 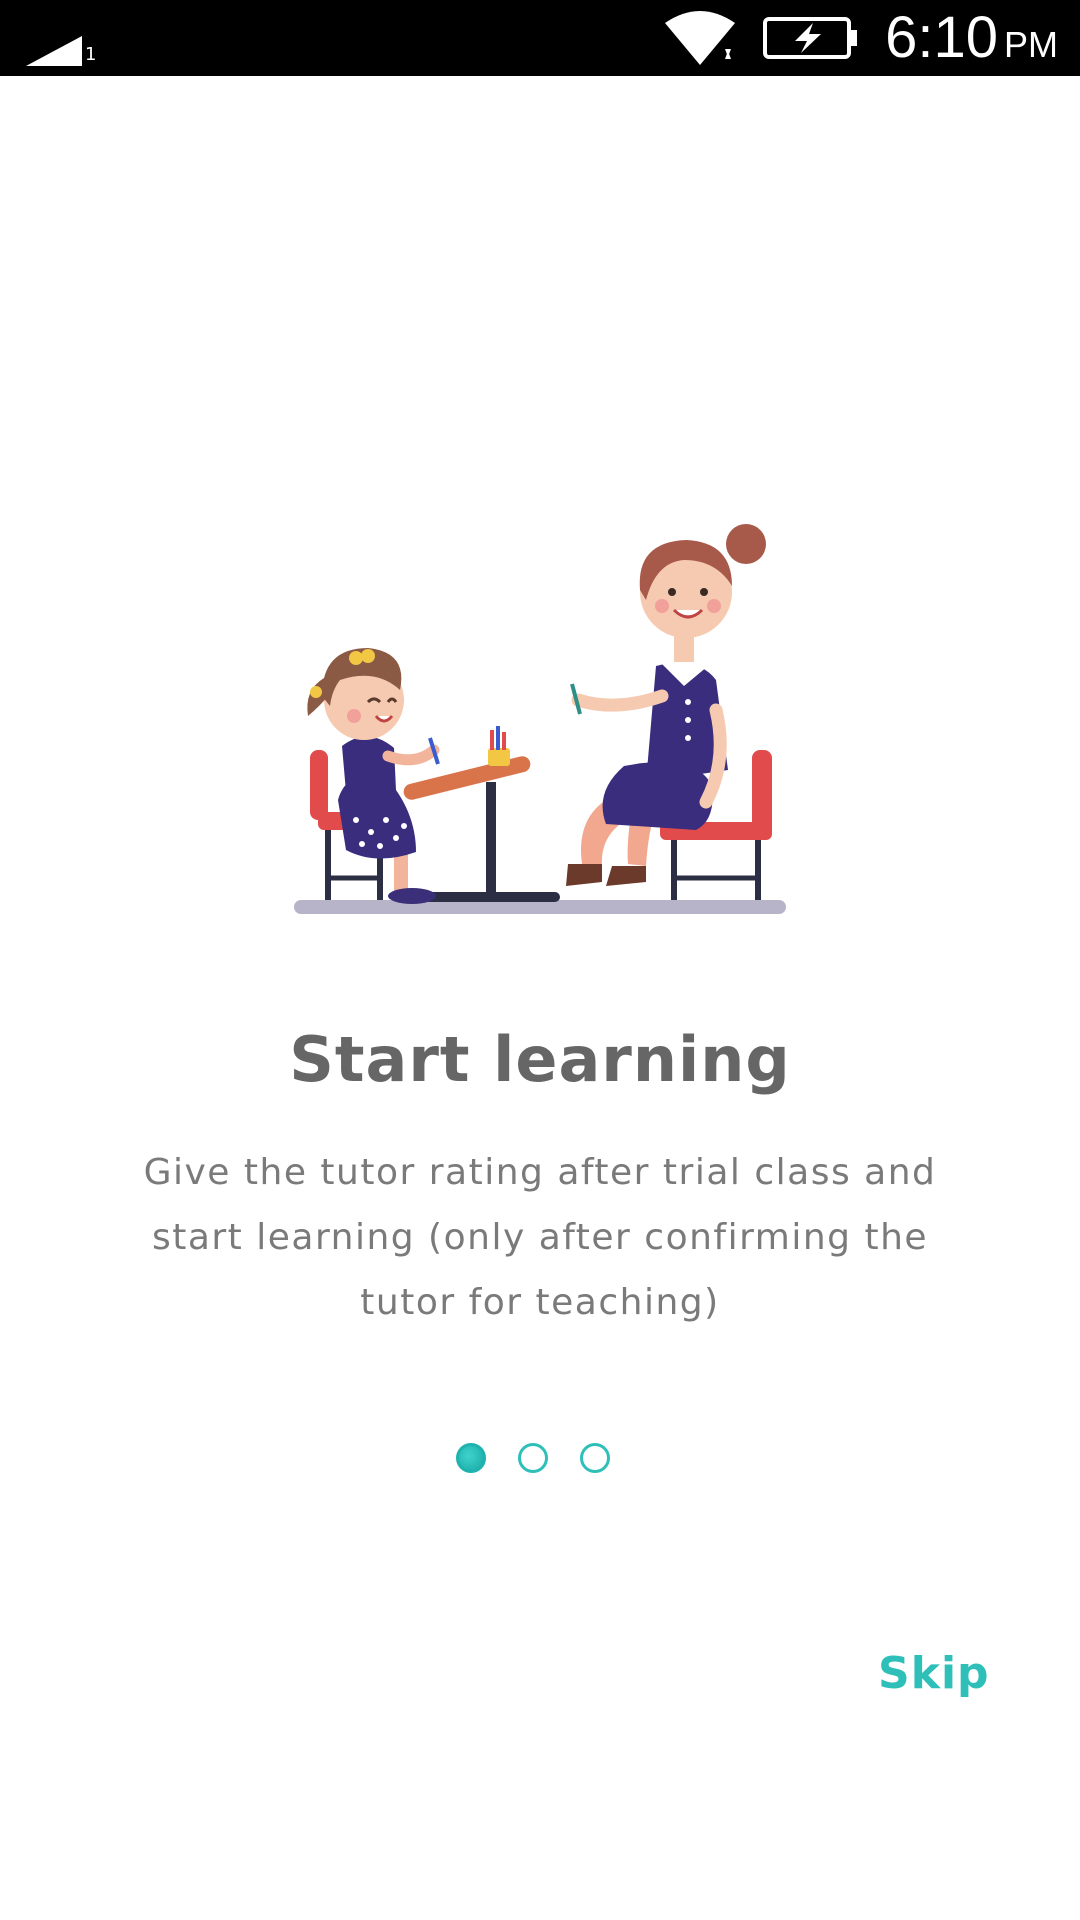 What do you see at coordinates (54, 51) in the screenshot?
I see `signal-icon` at bounding box center [54, 51].